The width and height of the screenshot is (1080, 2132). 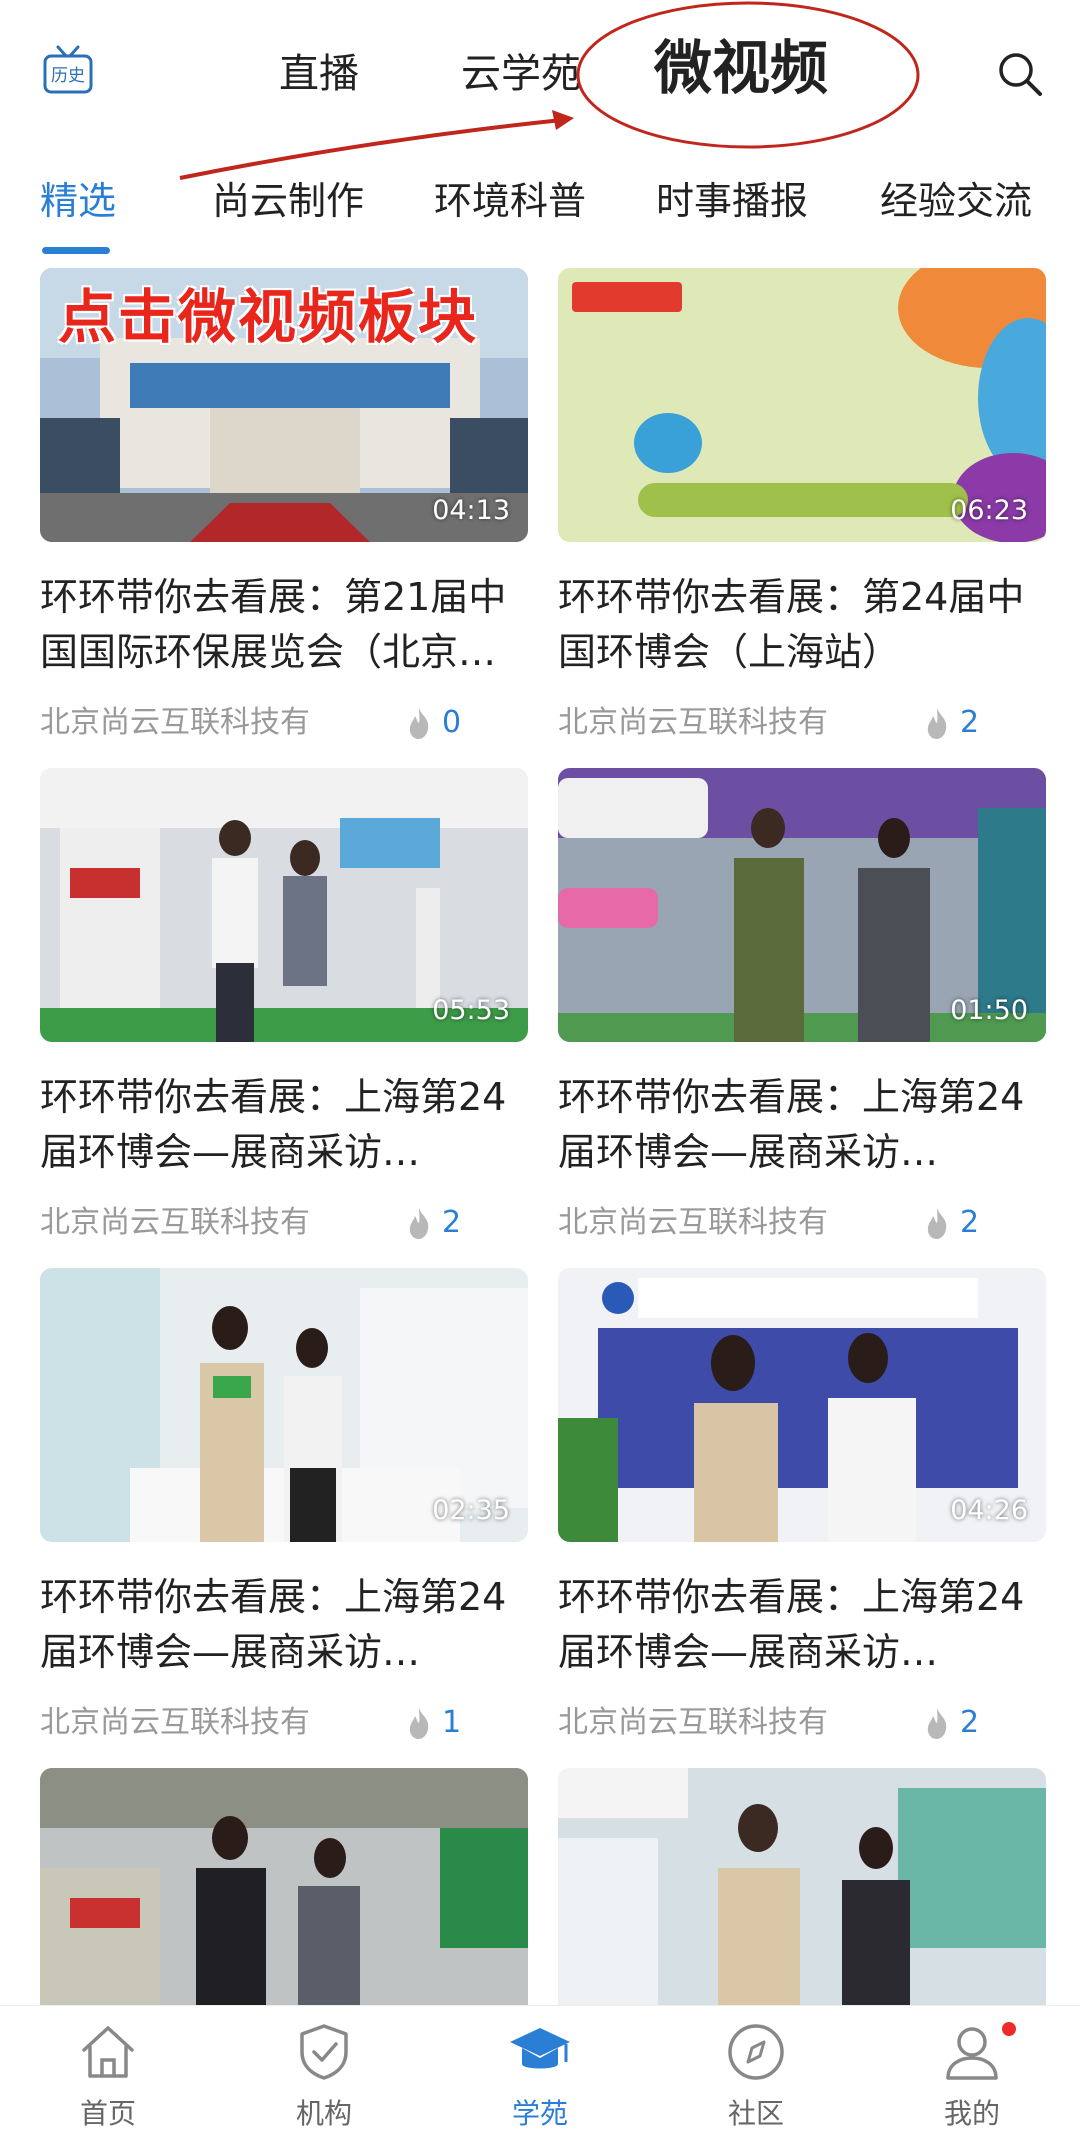 What do you see at coordinates (802, 625) in the screenshot?
I see `video-title: 环环带你去看展：第24届中国环博会（上海站）` at bounding box center [802, 625].